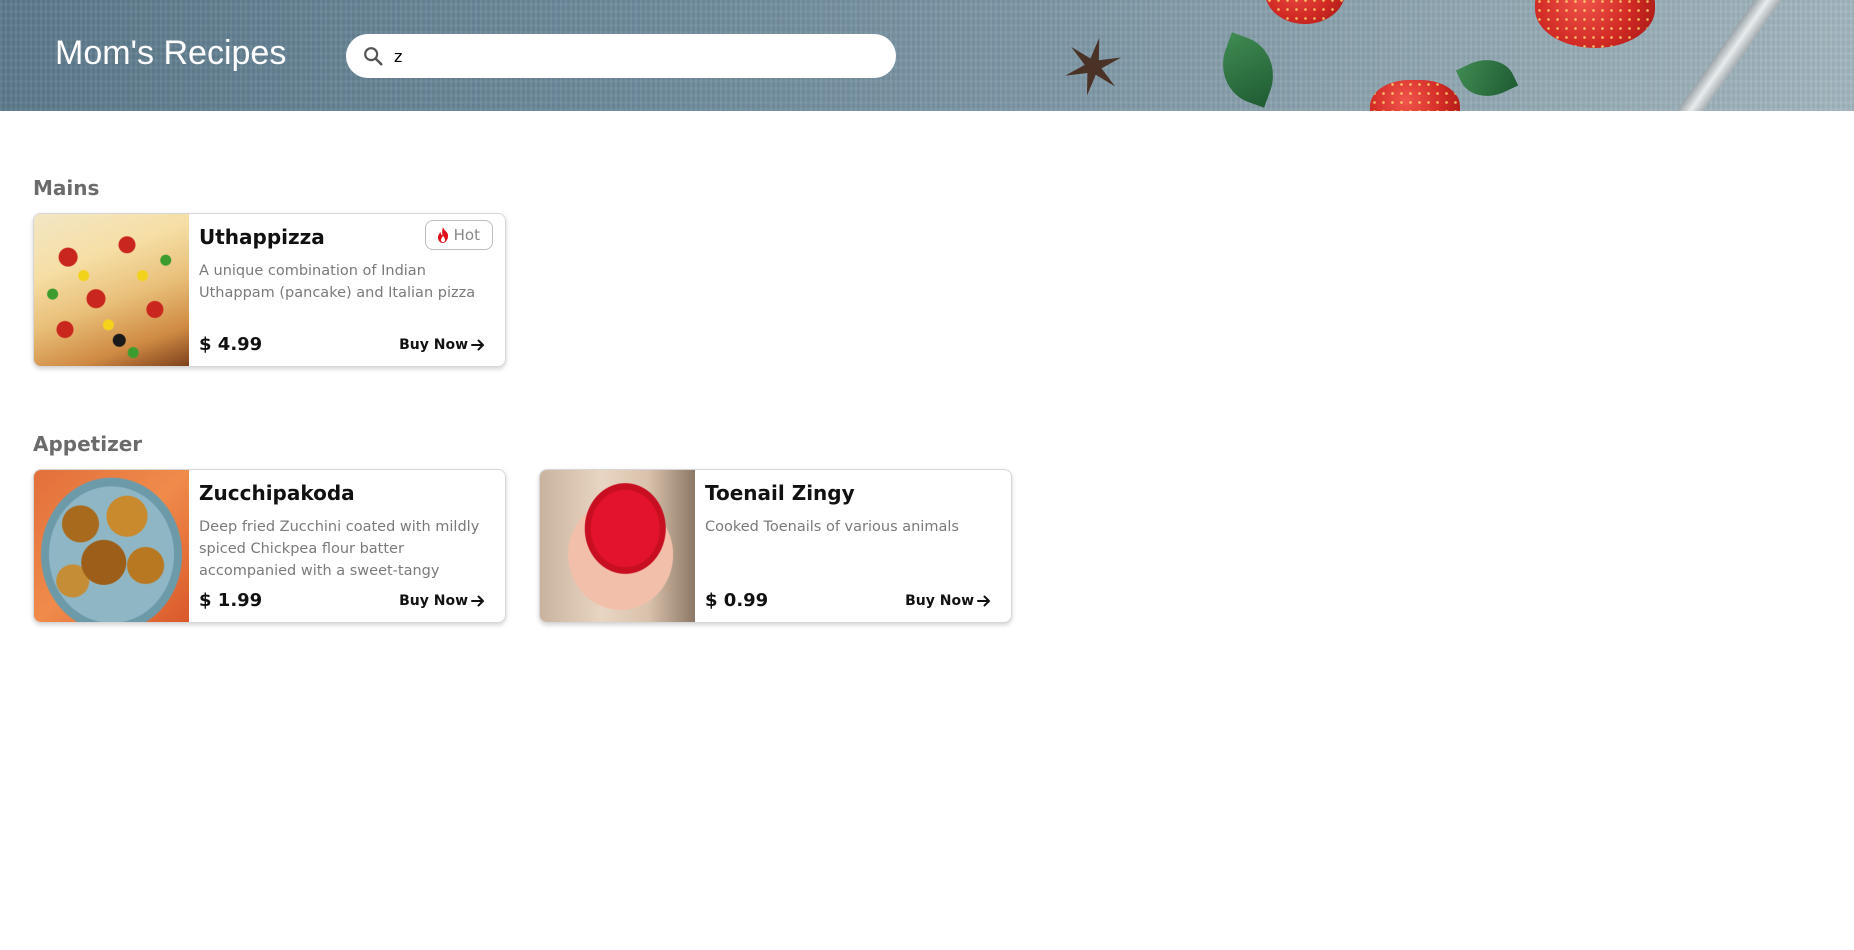  What do you see at coordinates (373, 56) in the screenshot?
I see `search-icon` at bounding box center [373, 56].